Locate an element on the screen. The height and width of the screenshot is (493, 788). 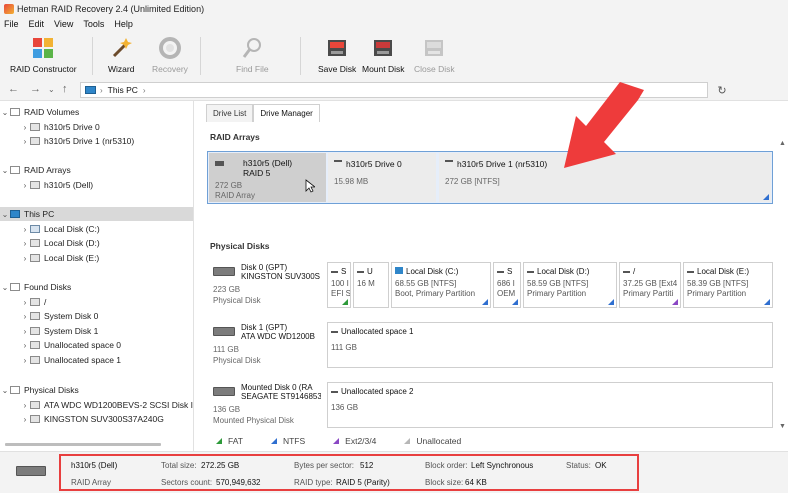
menu-edit: Edit is located at coordinates (37, 24).